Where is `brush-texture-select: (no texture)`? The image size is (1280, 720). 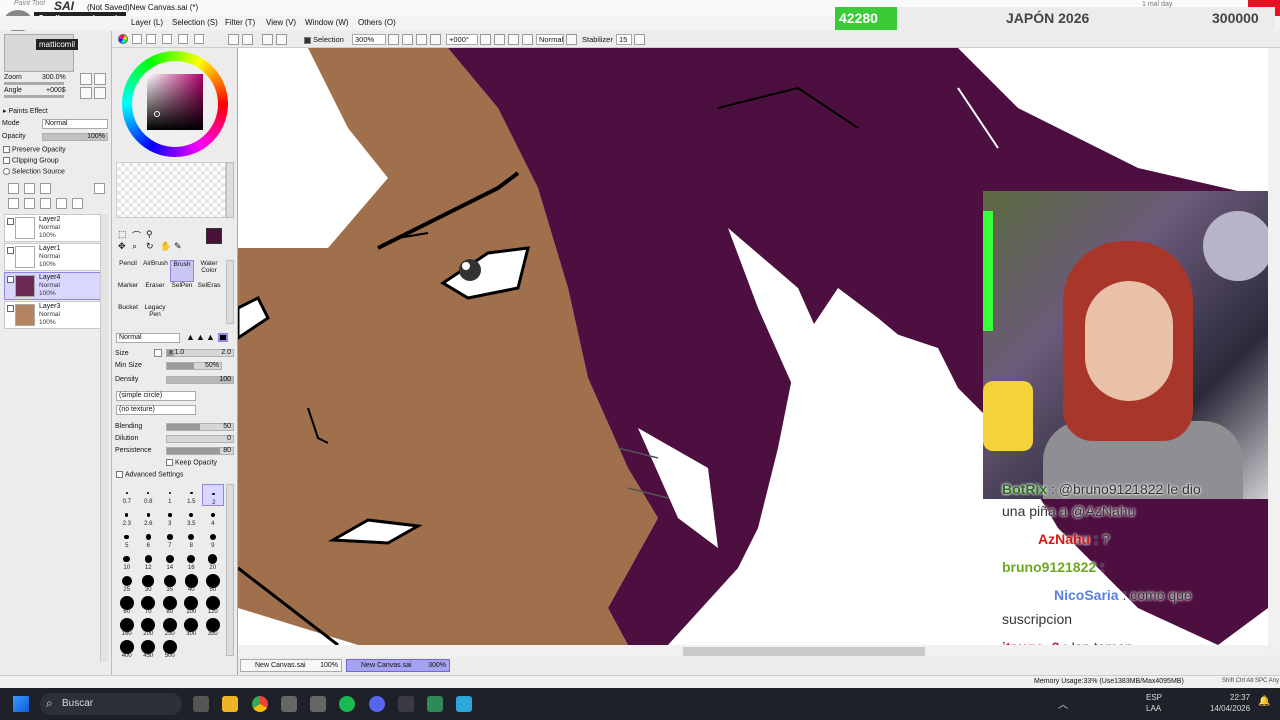
brush-texture-select: (no texture) is located at coordinates (156, 410).